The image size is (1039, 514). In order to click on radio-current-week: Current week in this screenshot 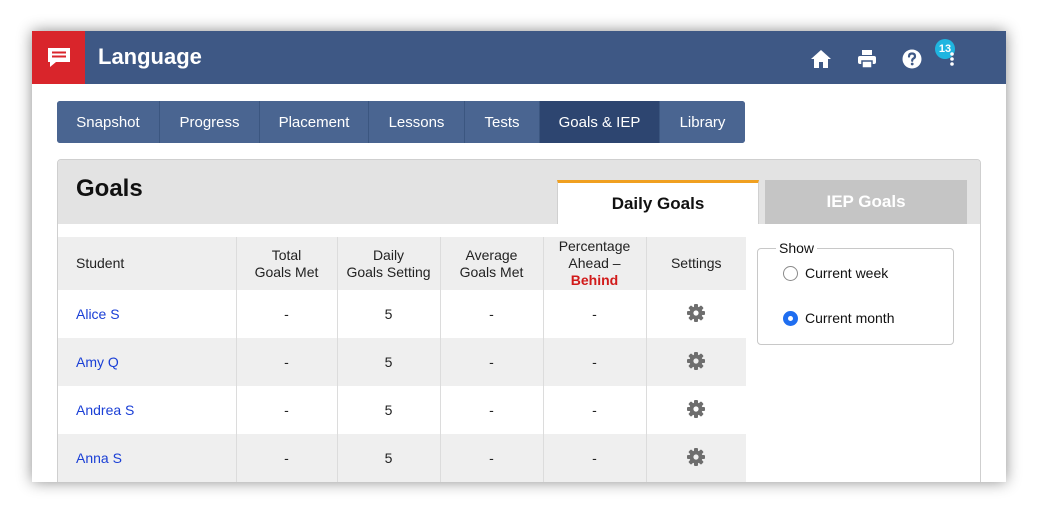, I will do `click(835, 273)`.